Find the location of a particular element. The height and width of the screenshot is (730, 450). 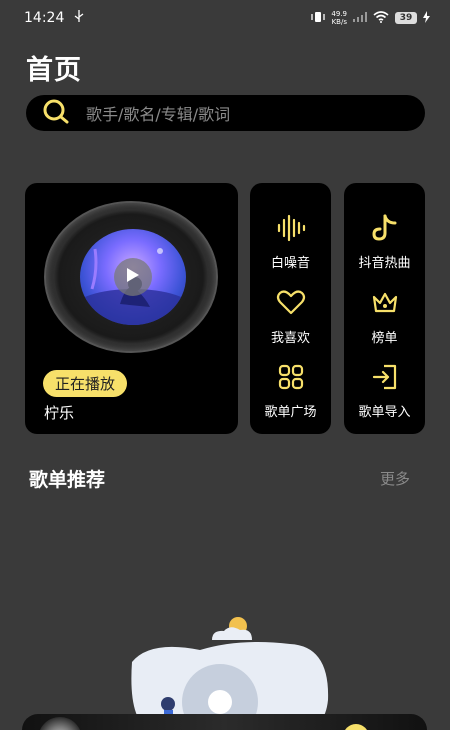

menu-label: 抖音热曲 is located at coordinates (384, 263).